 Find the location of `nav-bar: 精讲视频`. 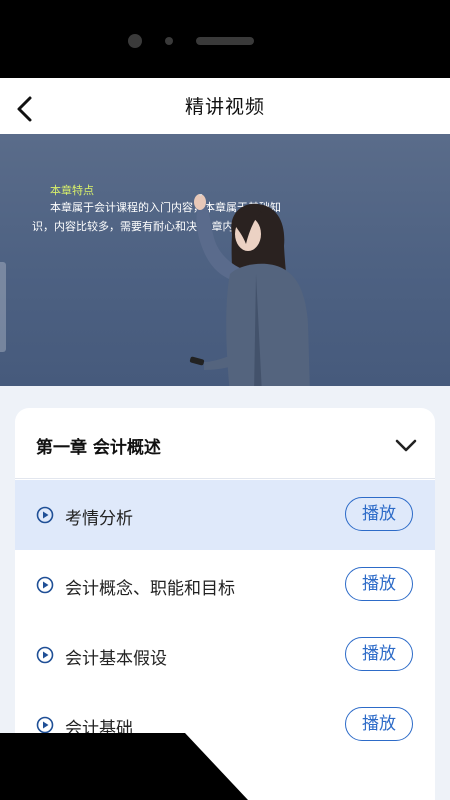

nav-bar: 精讲视频 is located at coordinates (225, 106).